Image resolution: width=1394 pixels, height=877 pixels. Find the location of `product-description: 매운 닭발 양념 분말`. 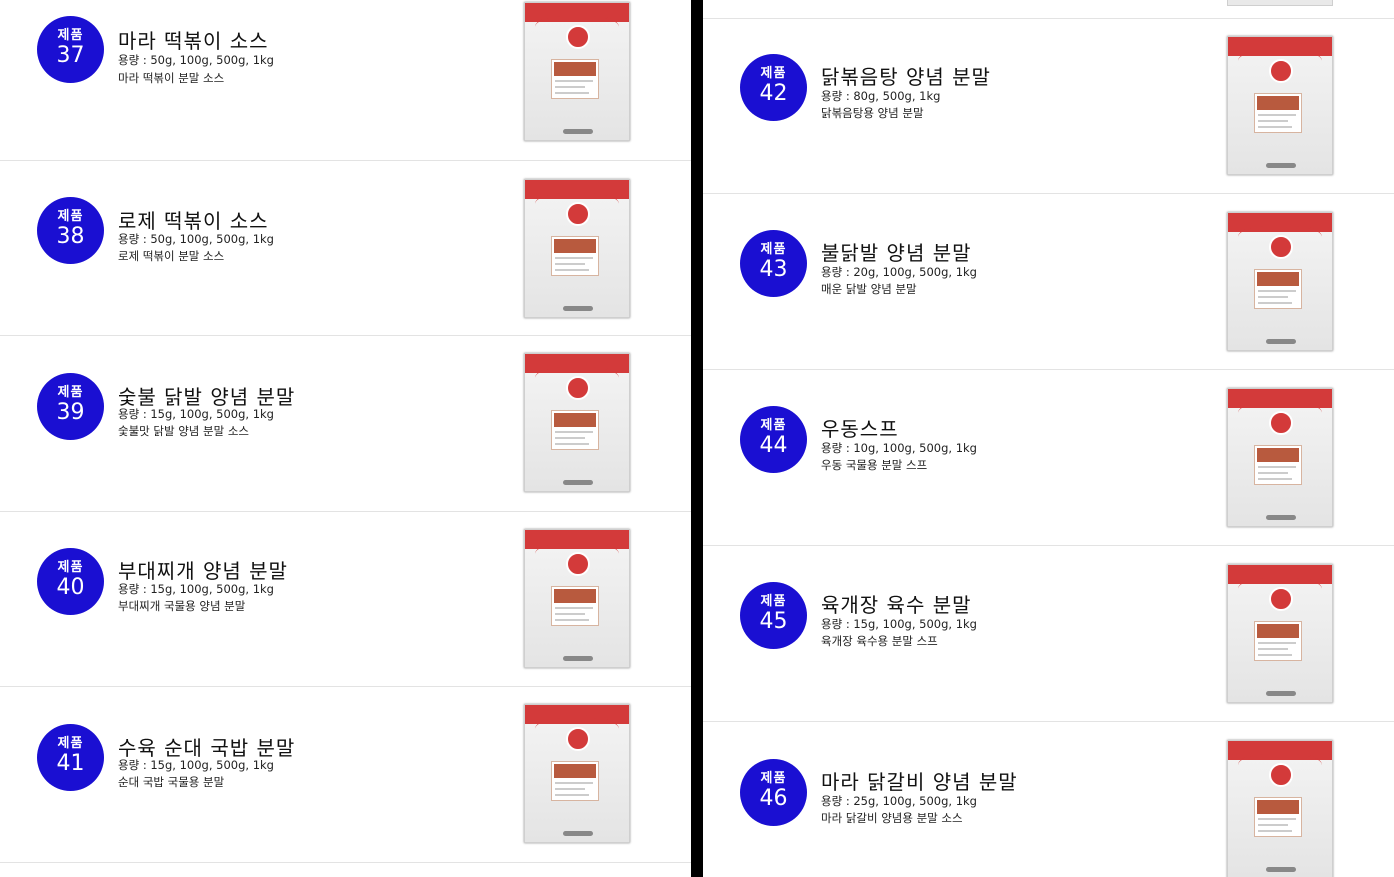

product-description: 매운 닭발 양념 분말 is located at coordinates (869, 289).